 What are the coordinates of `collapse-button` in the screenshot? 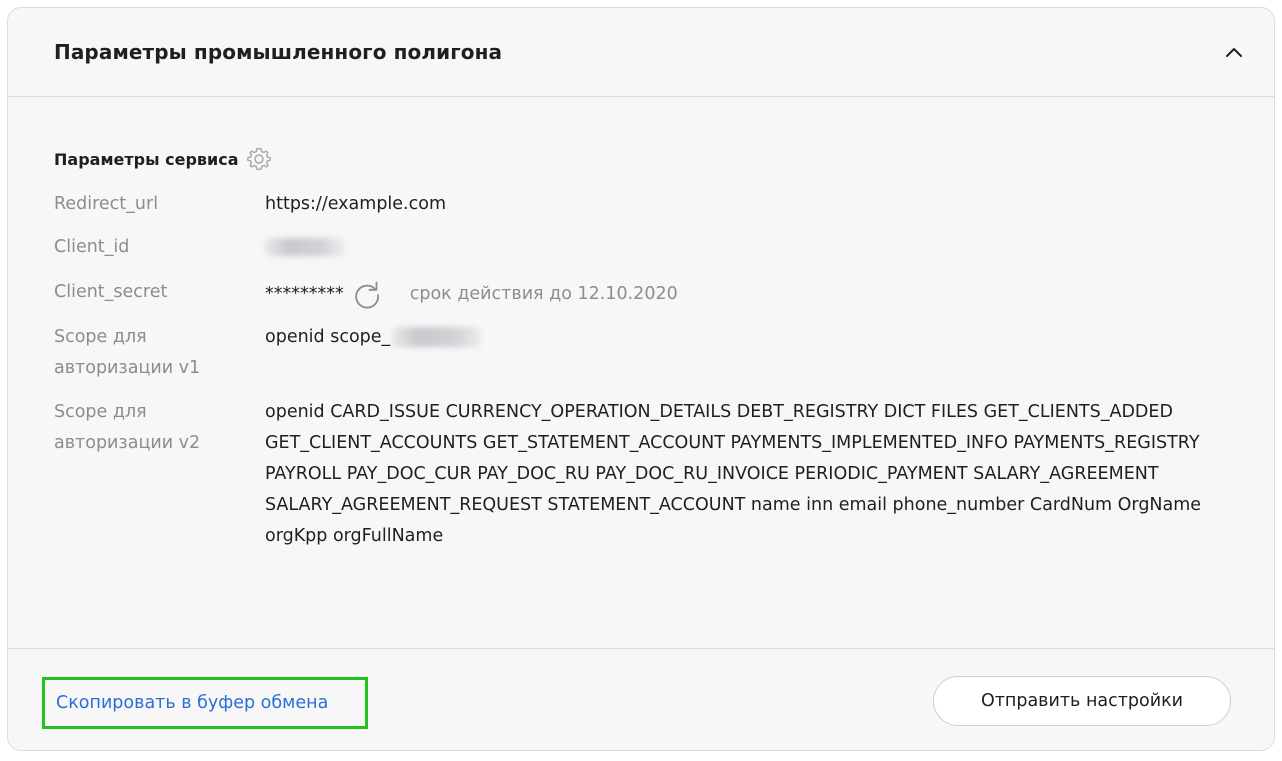 It's located at (1234, 52).